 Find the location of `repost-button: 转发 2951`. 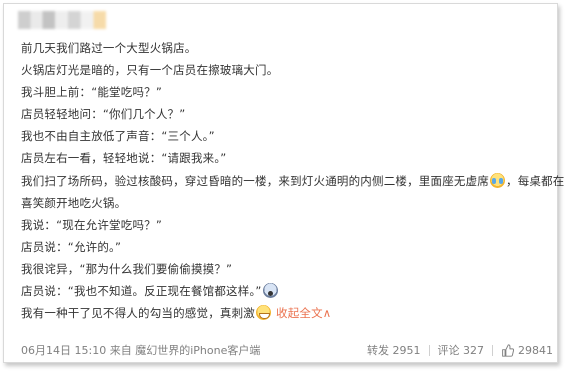

repost-button: 转发 2951 is located at coordinates (394, 350).